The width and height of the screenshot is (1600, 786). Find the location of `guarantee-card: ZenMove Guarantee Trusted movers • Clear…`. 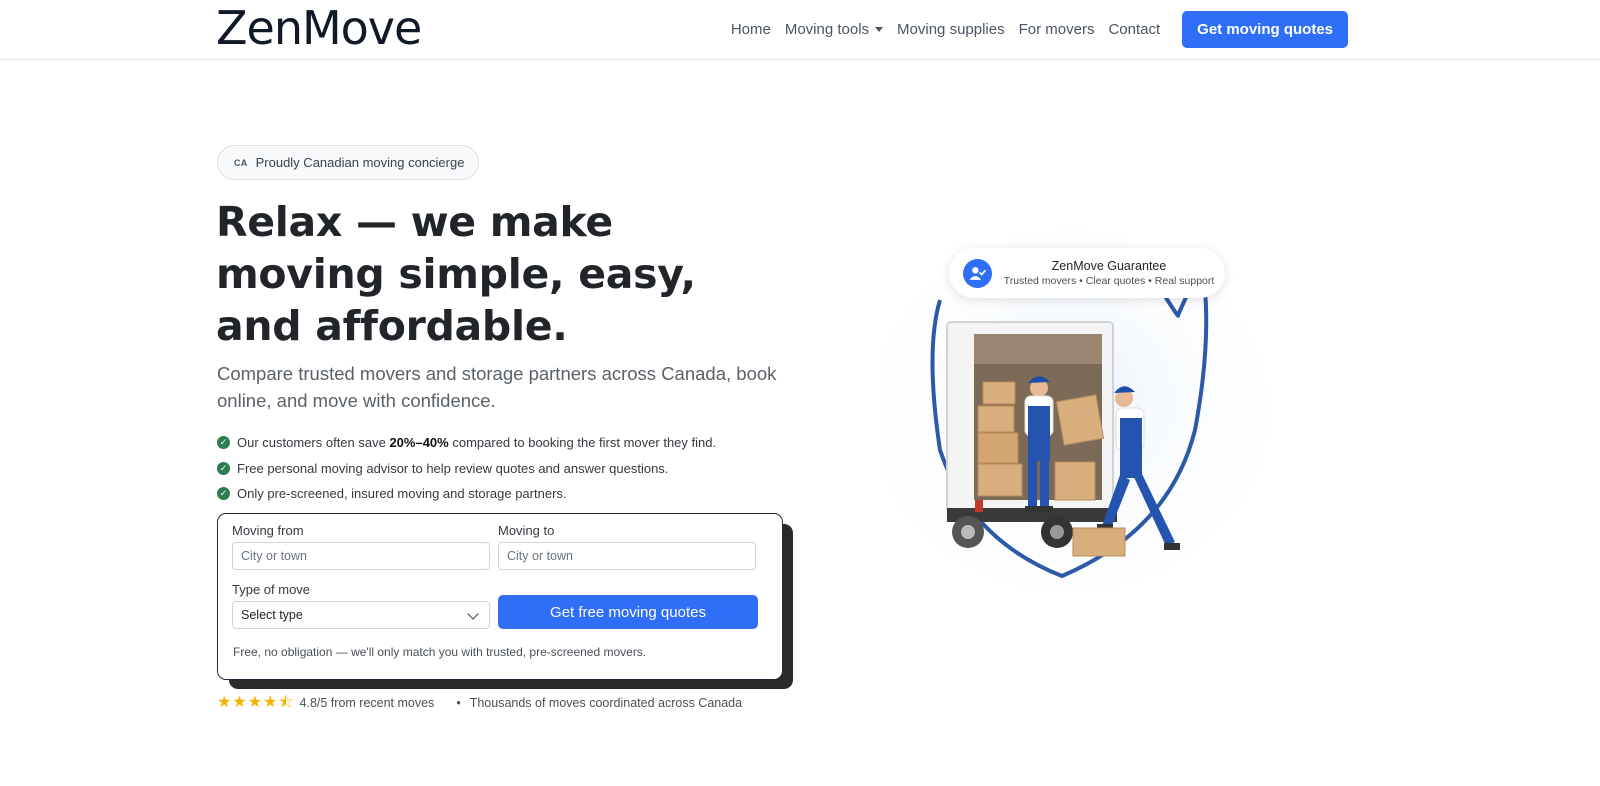

guarantee-card: ZenMove Guarantee Trusted movers • Clear… is located at coordinates (1087, 273).